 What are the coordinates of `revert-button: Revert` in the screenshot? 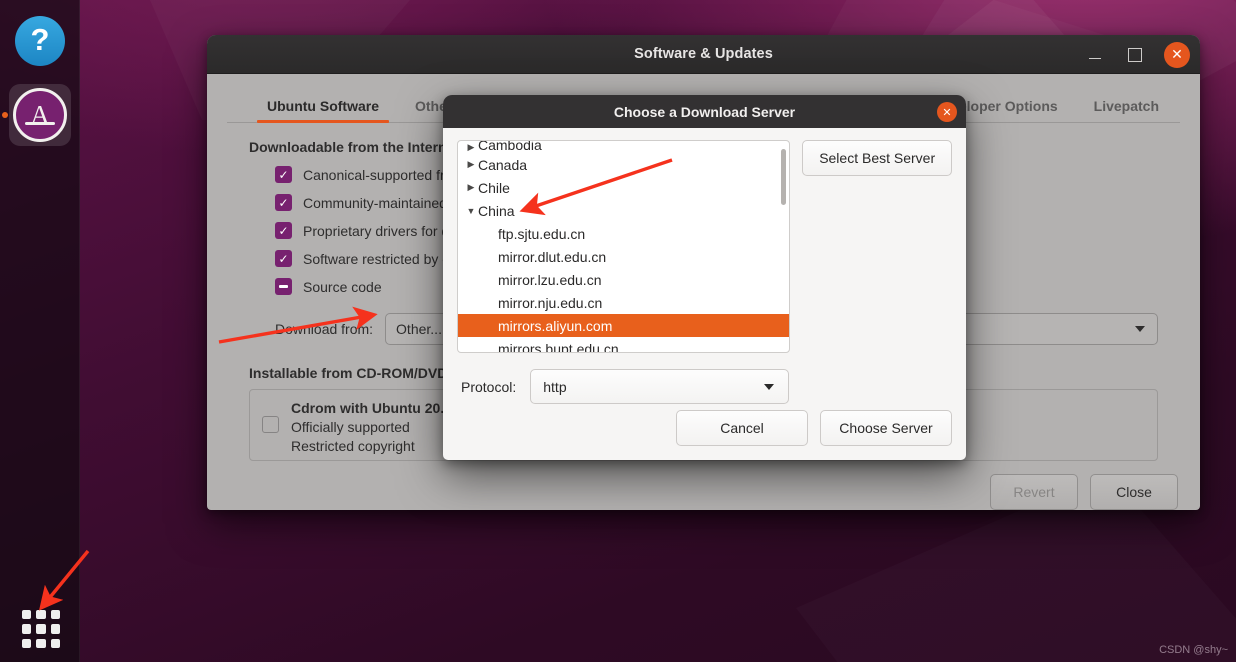 It's located at (1034, 492).